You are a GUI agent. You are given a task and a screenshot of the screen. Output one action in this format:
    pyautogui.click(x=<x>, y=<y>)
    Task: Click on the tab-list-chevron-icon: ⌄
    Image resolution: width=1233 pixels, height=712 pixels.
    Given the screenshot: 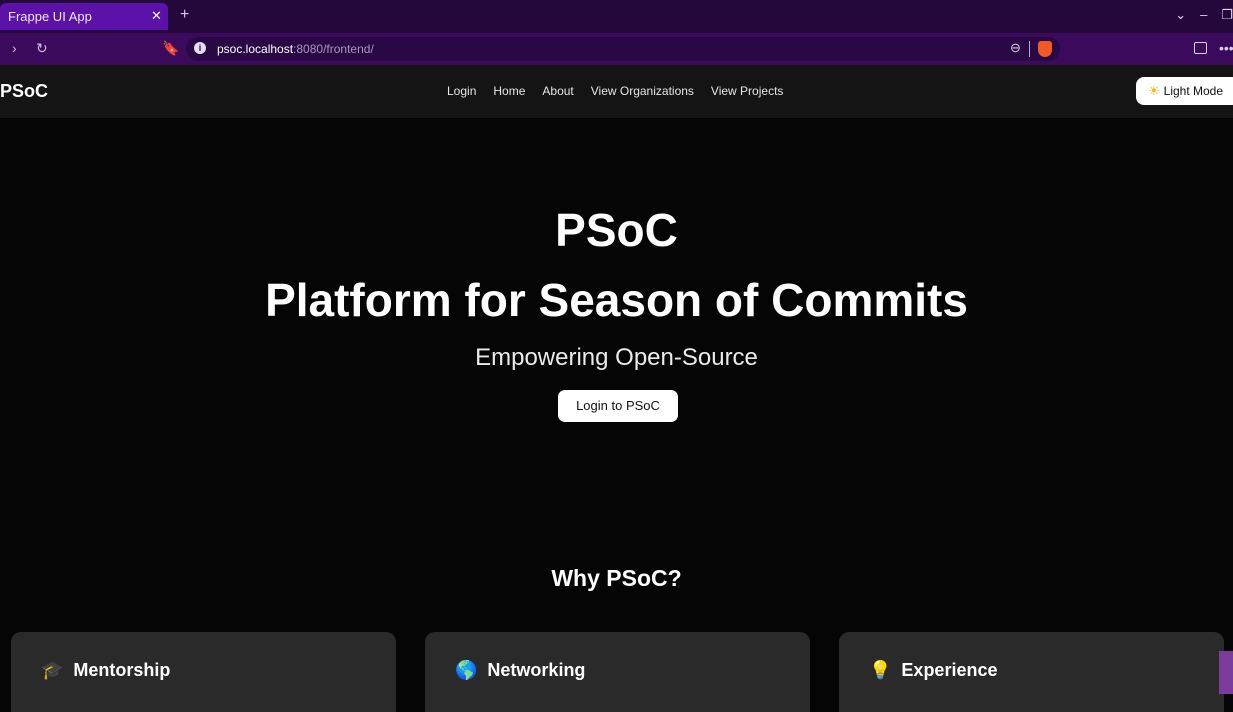 What is the action you would take?
    pyautogui.click(x=1180, y=15)
    